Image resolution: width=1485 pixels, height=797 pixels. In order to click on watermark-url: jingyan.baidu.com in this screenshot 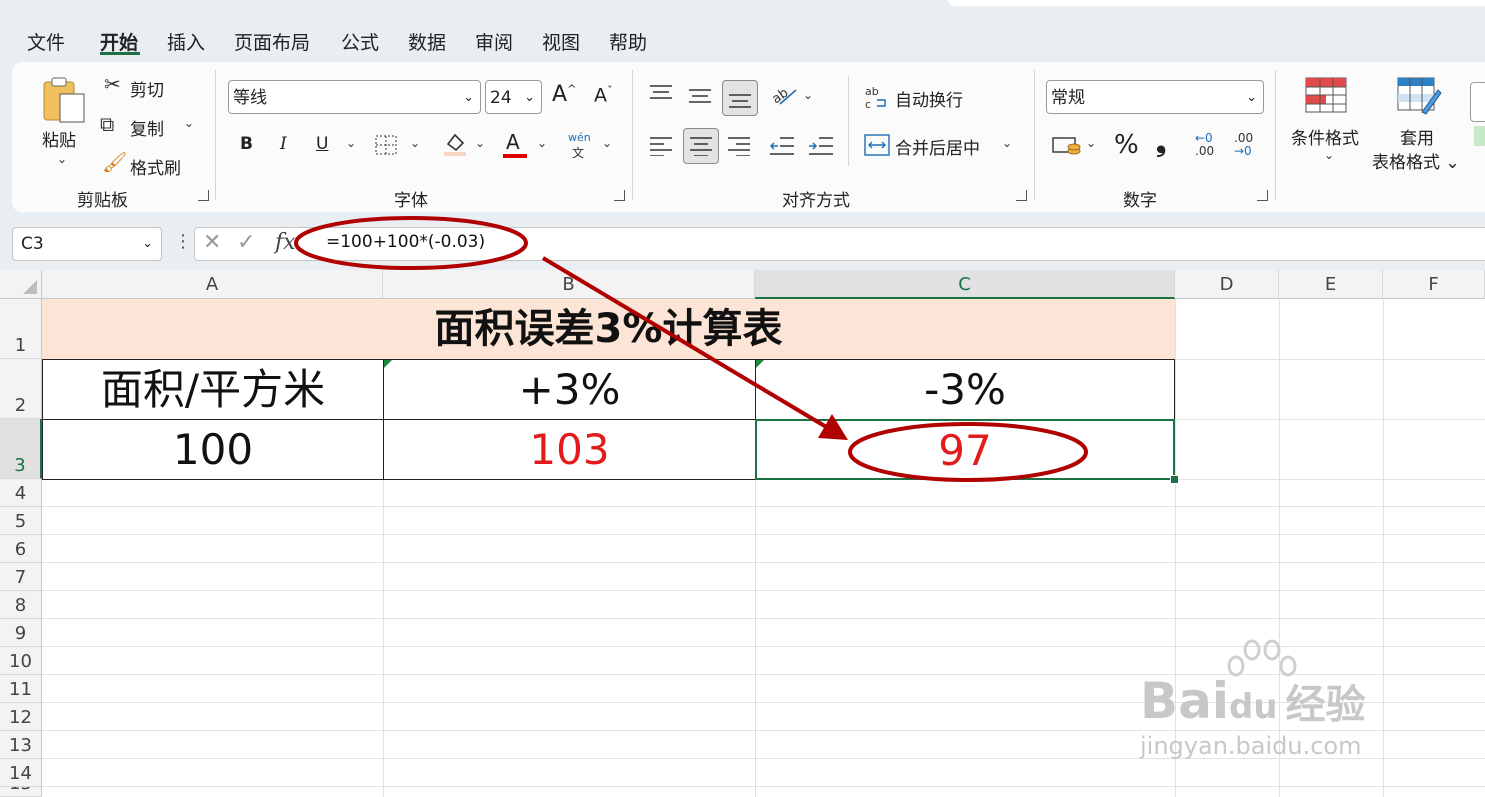, I will do `click(1251, 746)`.